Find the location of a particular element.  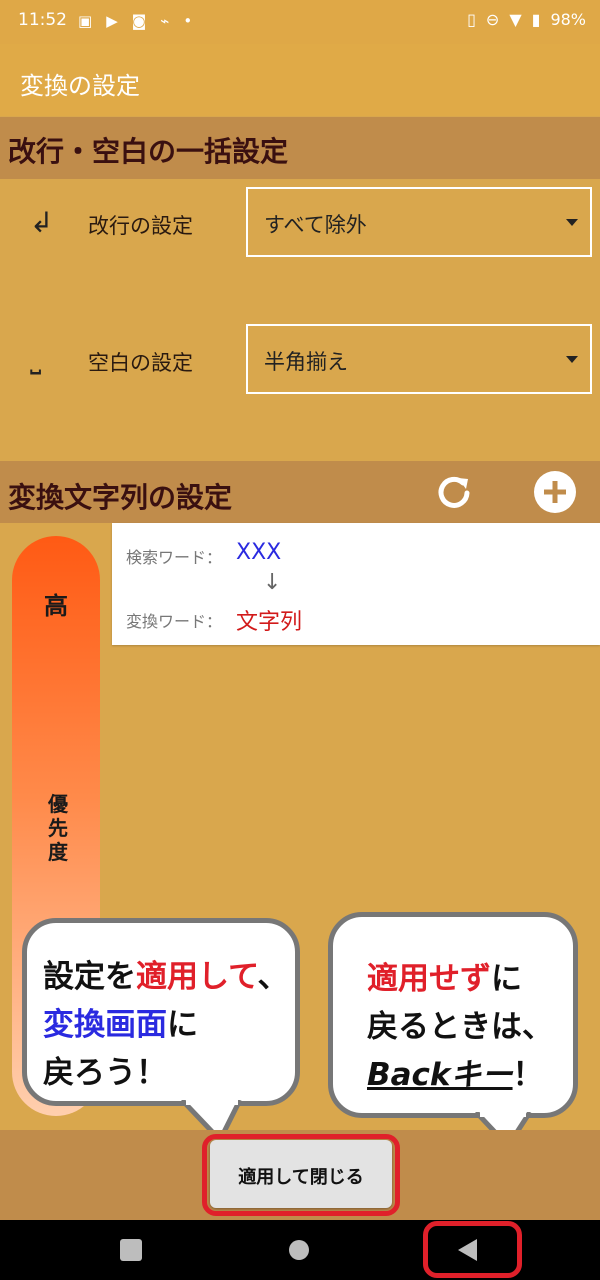

battery-icon: ▮ is located at coordinates (536, 19).